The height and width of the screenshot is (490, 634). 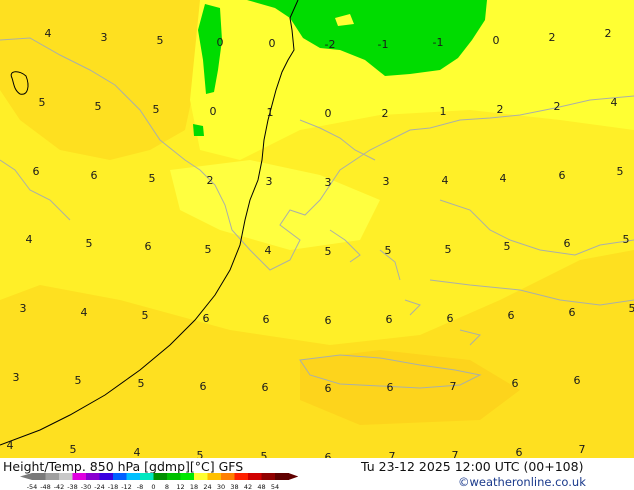 I want to click on scale-tick-label: -18, so click(x=113, y=486).